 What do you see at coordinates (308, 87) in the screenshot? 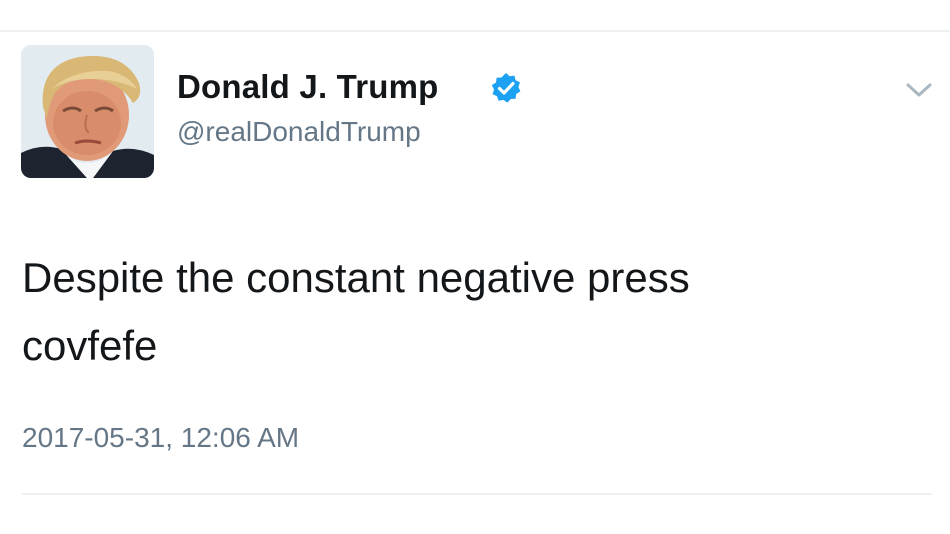
I see `display-name: Donald J. Trump` at bounding box center [308, 87].